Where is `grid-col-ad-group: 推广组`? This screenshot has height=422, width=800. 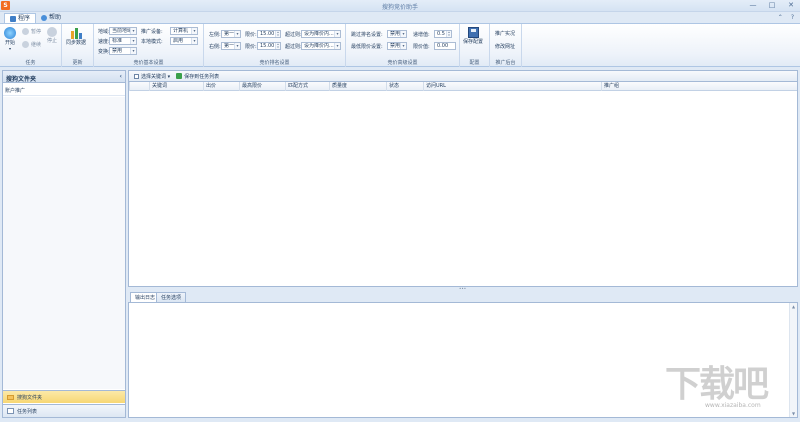 grid-col-ad-group: 推广组 is located at coordinates (699, 86).